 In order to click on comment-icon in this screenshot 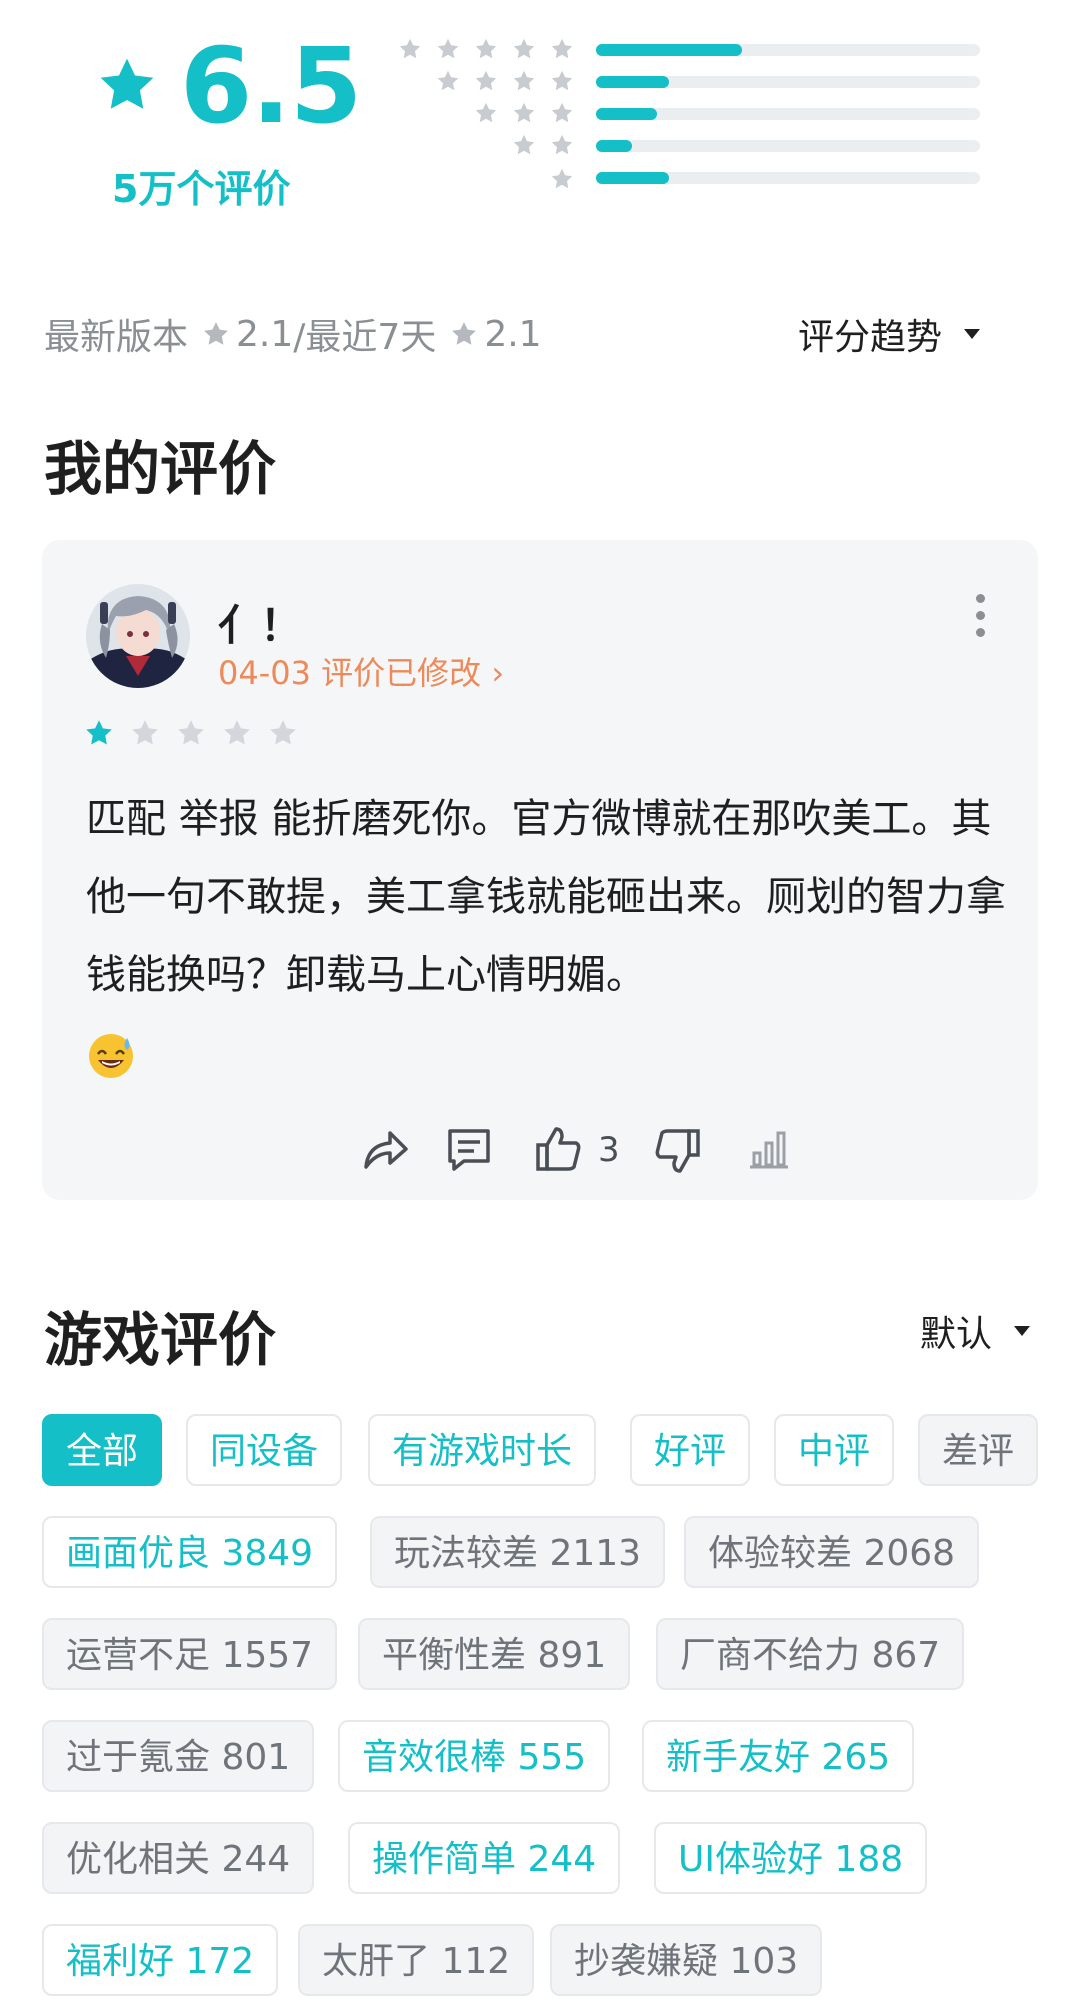, I will do `click(469, 1150)`.